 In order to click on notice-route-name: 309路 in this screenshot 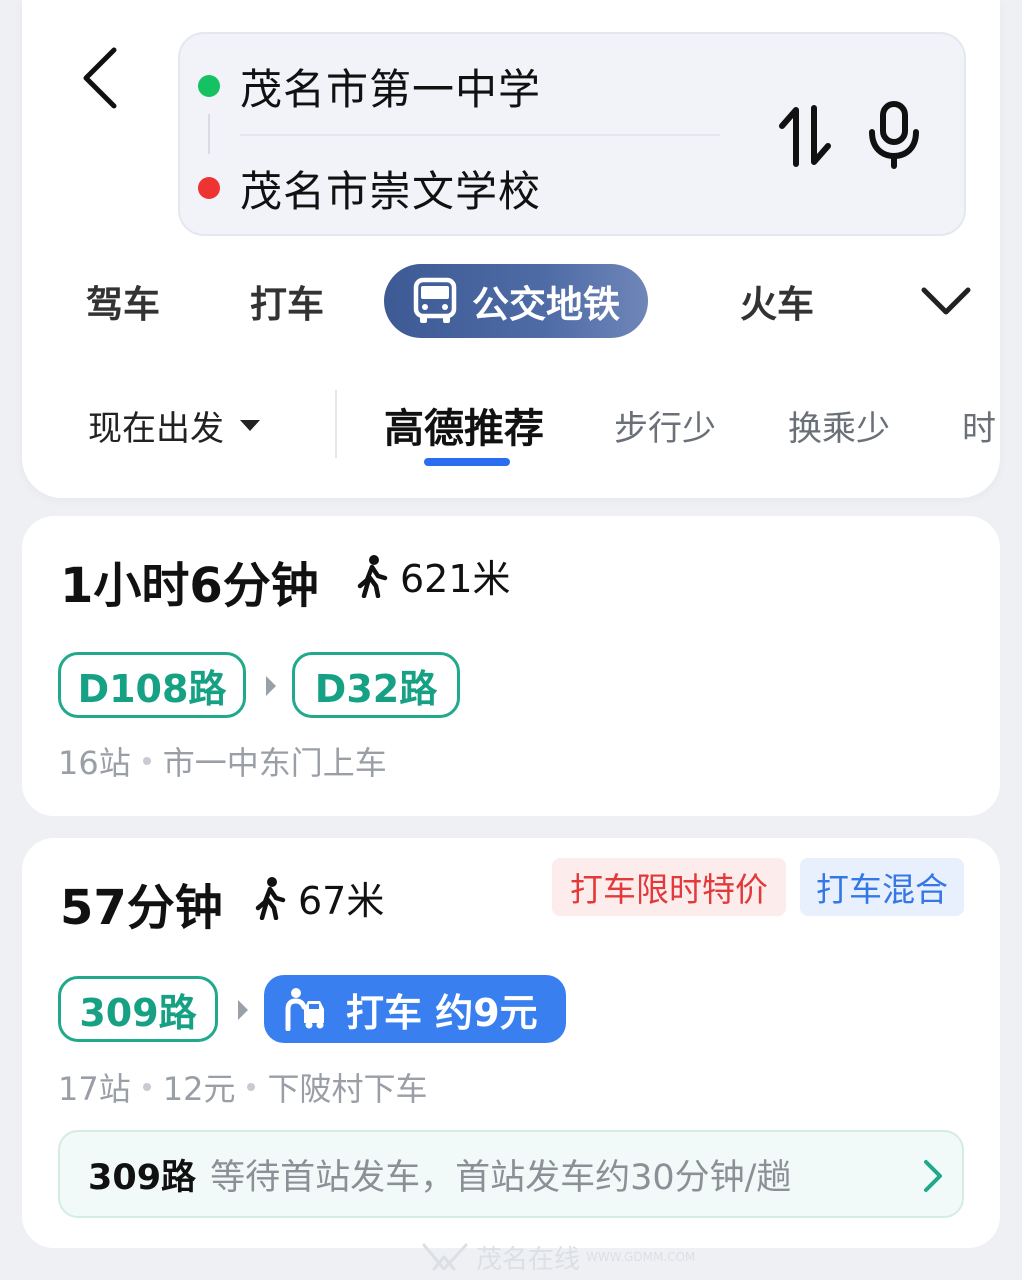, I will do `click(142, 1177)`.